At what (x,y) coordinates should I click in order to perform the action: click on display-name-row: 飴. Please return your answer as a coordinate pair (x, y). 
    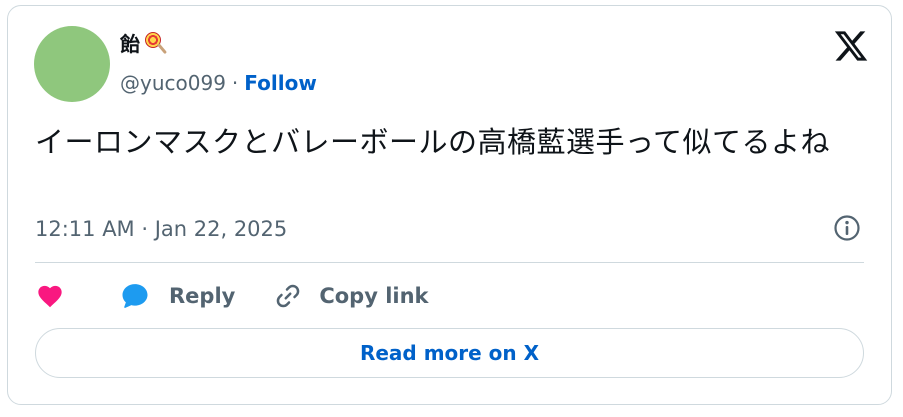
    Looking at the image, I should click on (144, 44).